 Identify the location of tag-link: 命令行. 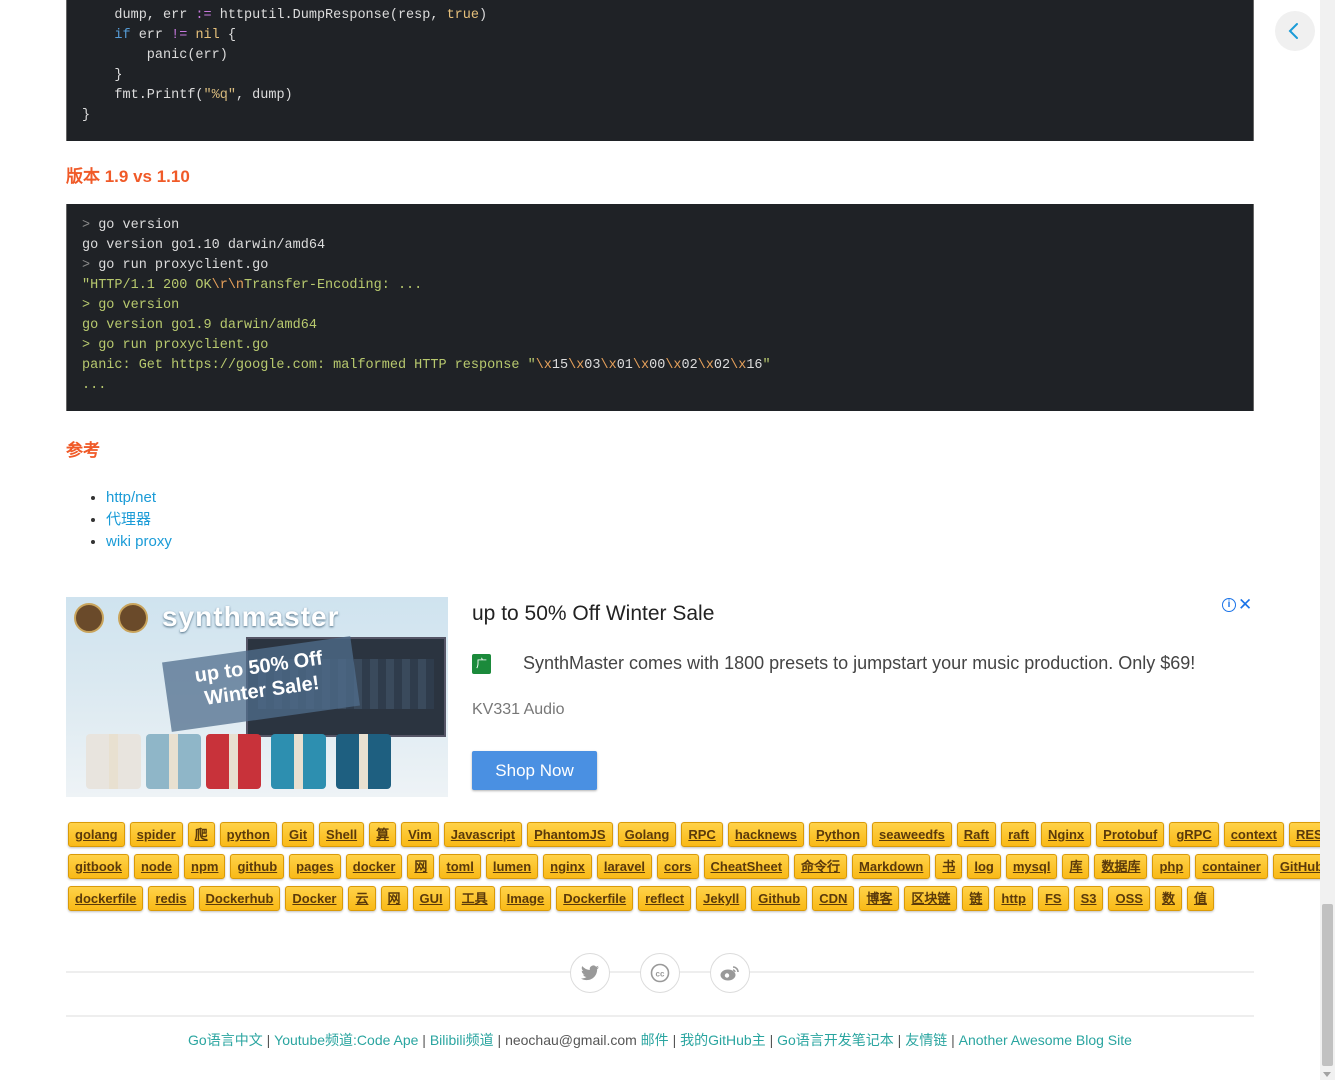
(821, 866).